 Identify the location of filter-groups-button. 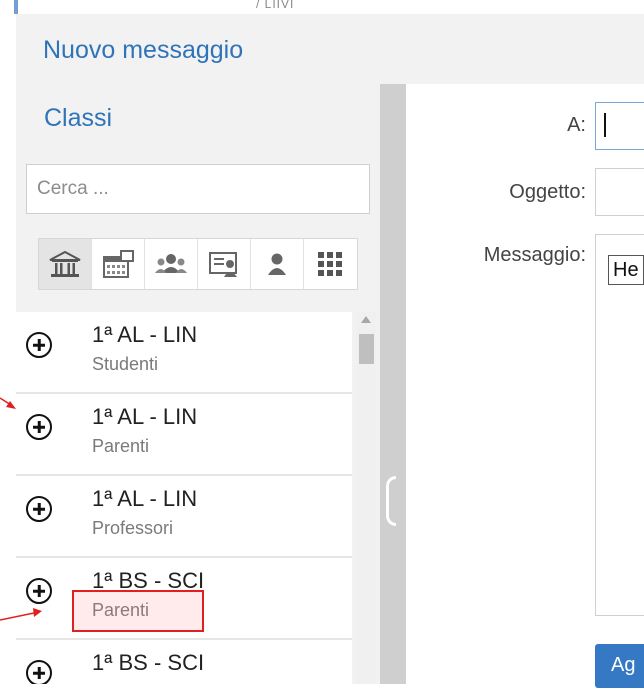
(171, 264).